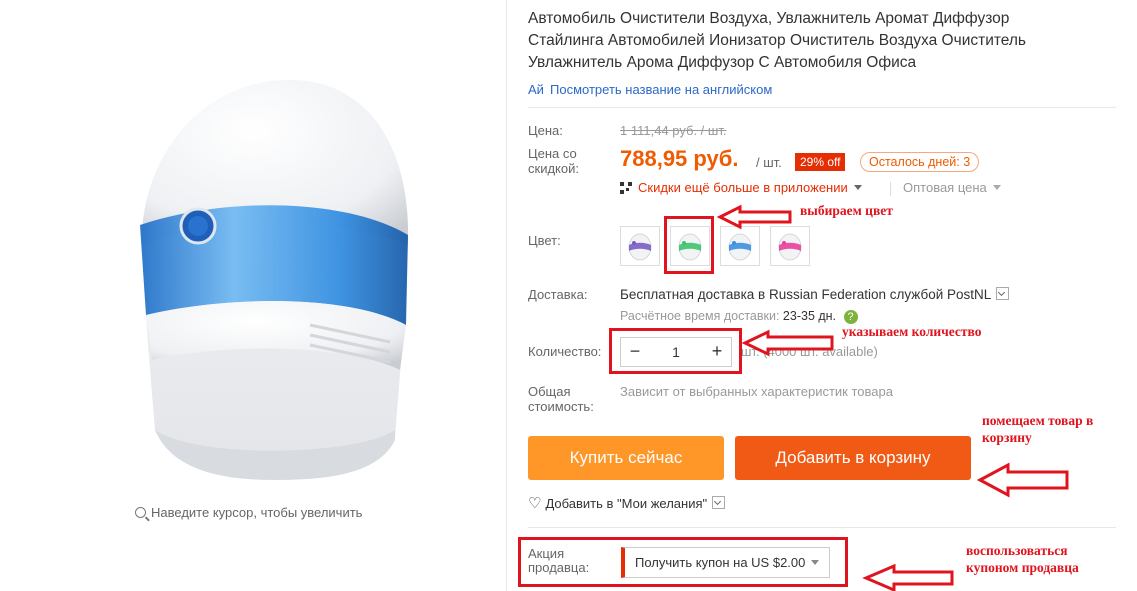 This screenshot has width=1137, height=591. What do you see at coordinates (820, 162) in the screenshot?
I see `discount-badge: 29% off` at bounding box center [820, 162].